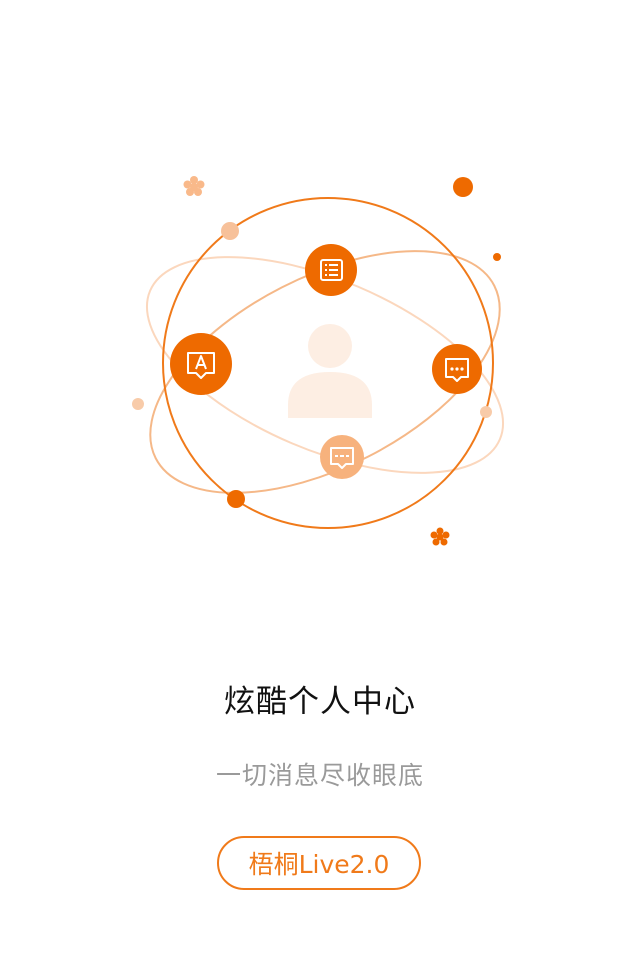 The width and height of the screenshot is (640, 960). Describe the element at coordinates (320, 702) in the screenshot. I see `feature-title: 炫酷个人中心` at that location.